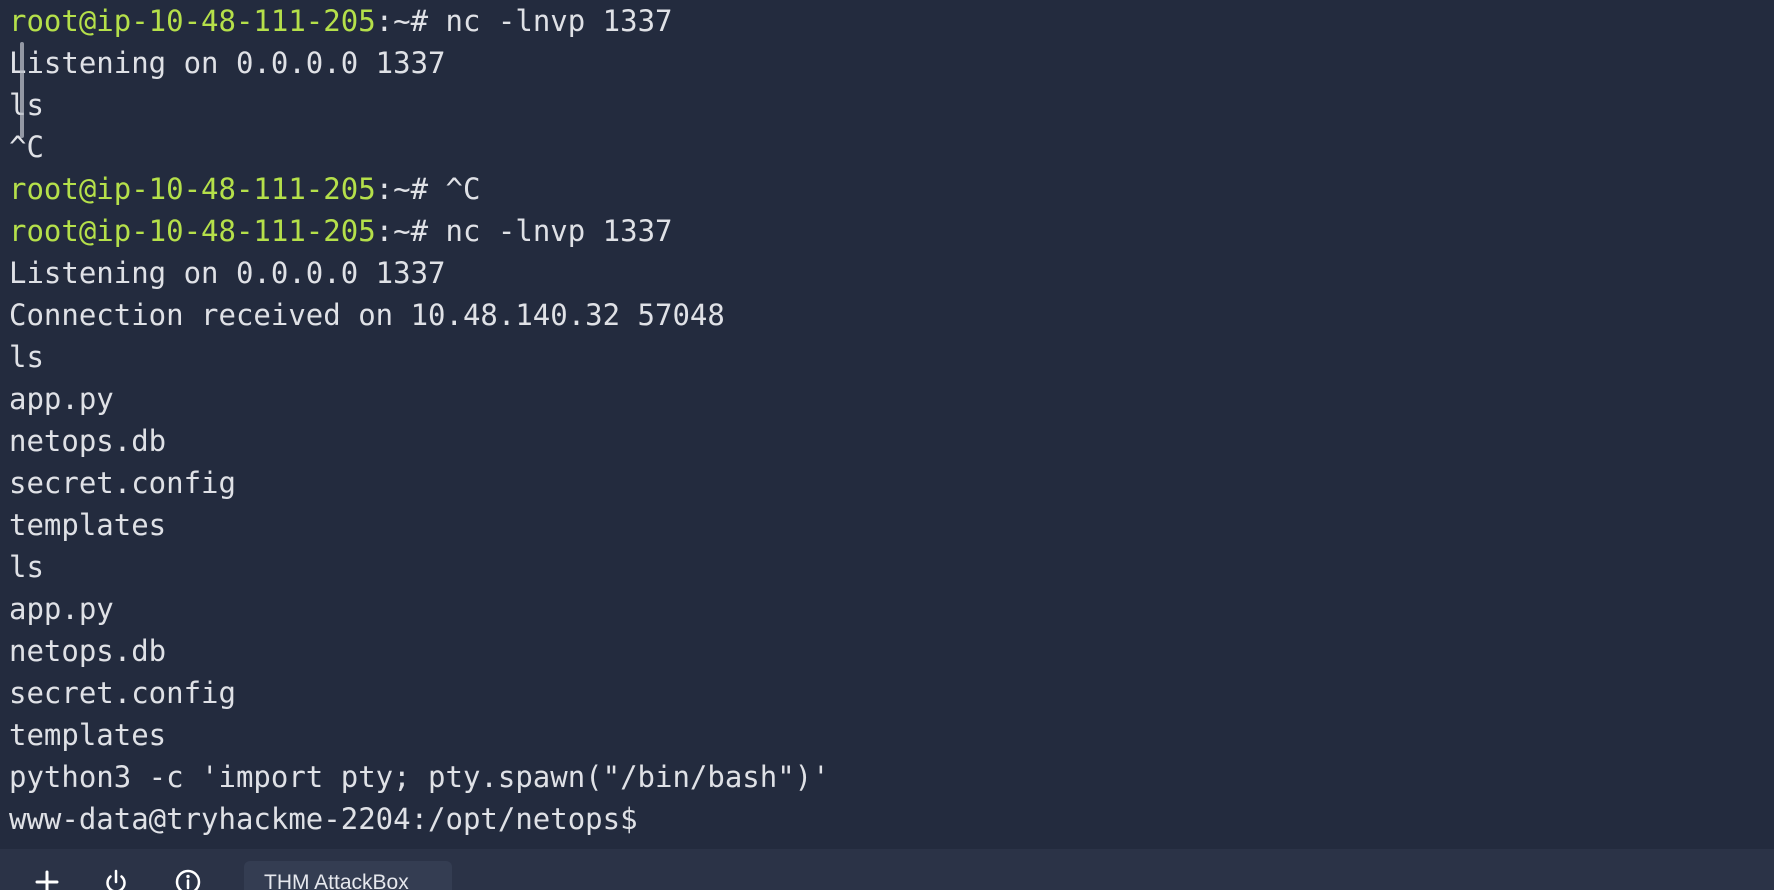 Image resolution: width=1774 pixels, height=890 pixels. What do you see at coordinates (323, 819) in the screenshot?
I see `terminal-line-output: www-data@tryhackme-2204:/opt/netops$` at bounding box center [323, 819].